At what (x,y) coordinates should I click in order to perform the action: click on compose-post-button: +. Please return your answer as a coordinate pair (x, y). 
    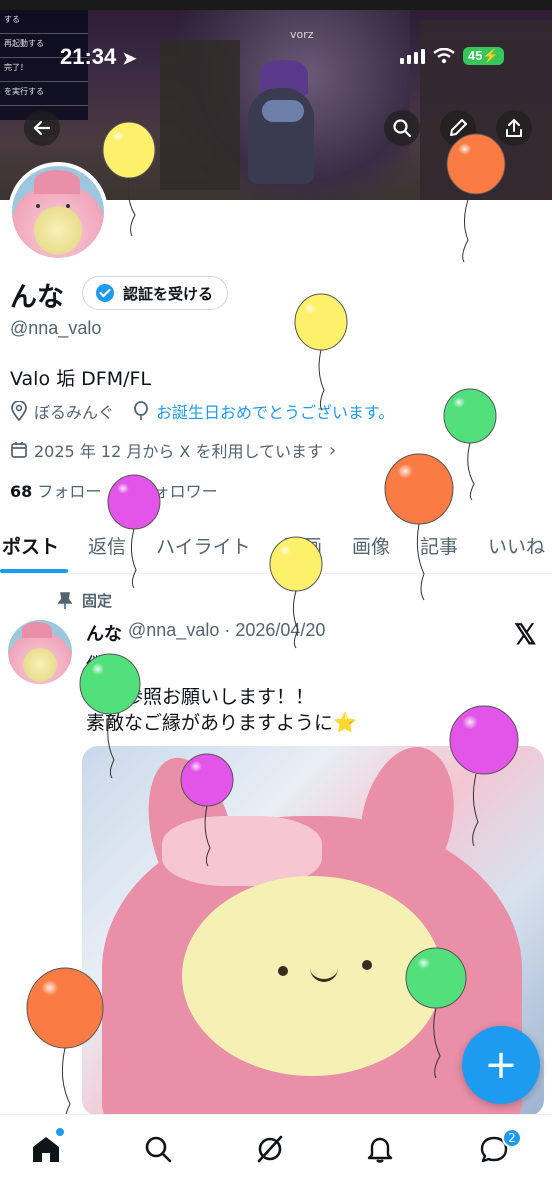
    Looking at the image, I should click on (501, 1065).